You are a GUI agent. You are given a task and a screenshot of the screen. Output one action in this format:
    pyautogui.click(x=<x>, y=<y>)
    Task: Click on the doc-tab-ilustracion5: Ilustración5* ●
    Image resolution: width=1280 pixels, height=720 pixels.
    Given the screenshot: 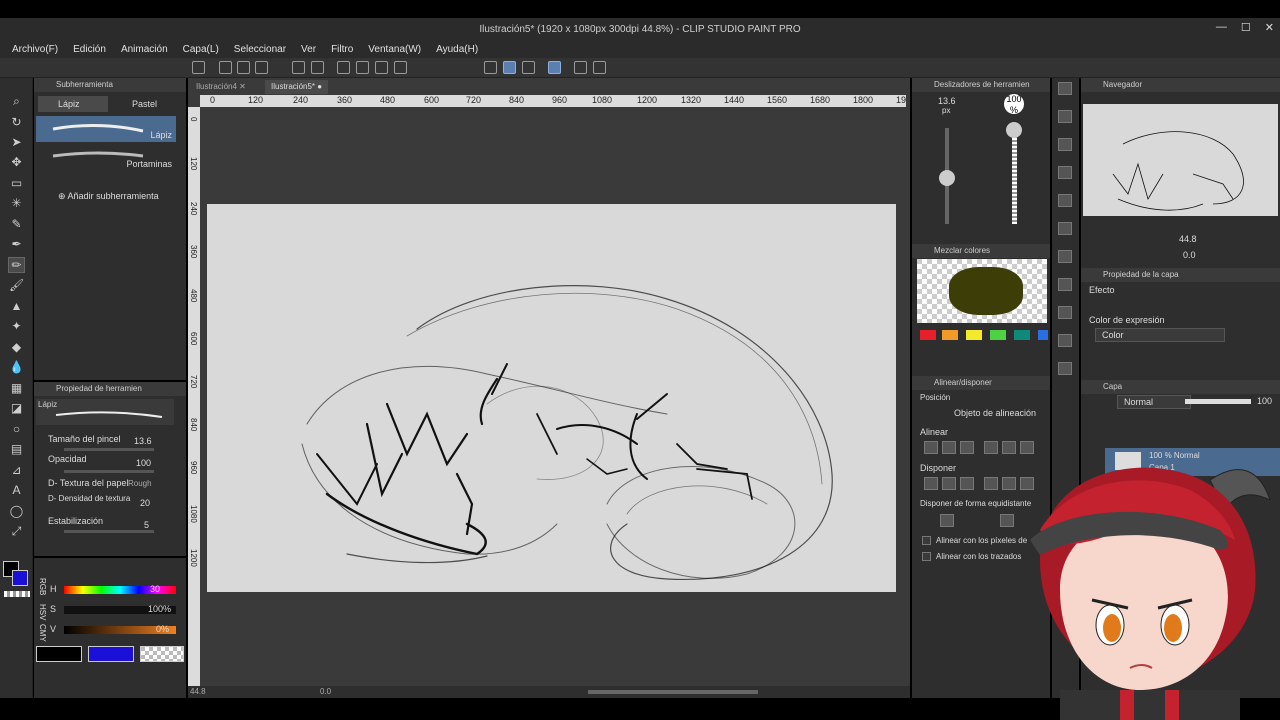 What is the action you would take?
    pyautogui.click(x=297, y=87)
    